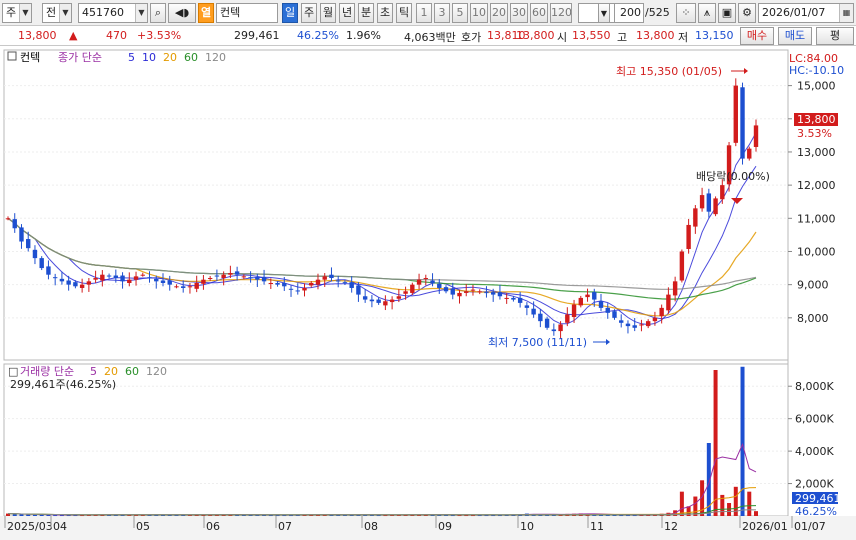 This screenshot has width=856, height=540. What do you see at coordinates (816, 86) in the screenshot?
I see `price-tick-label: 15,000` at bounding box center [816, 86].